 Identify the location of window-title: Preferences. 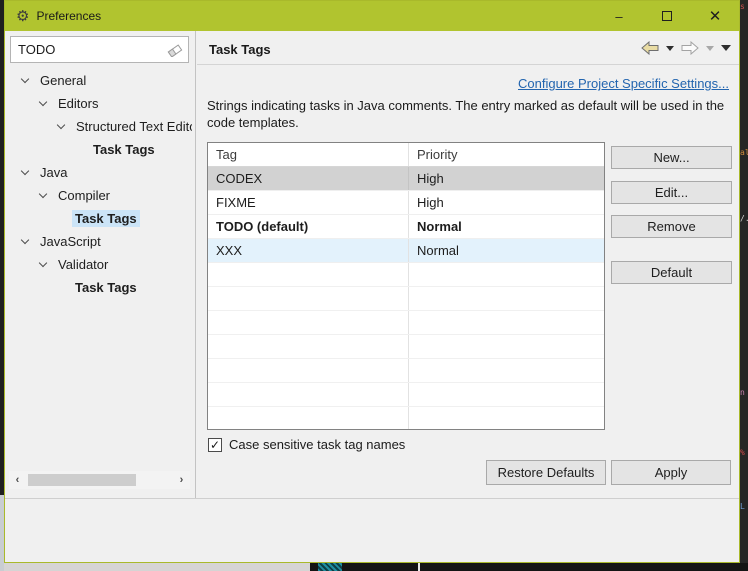
(69, 16).